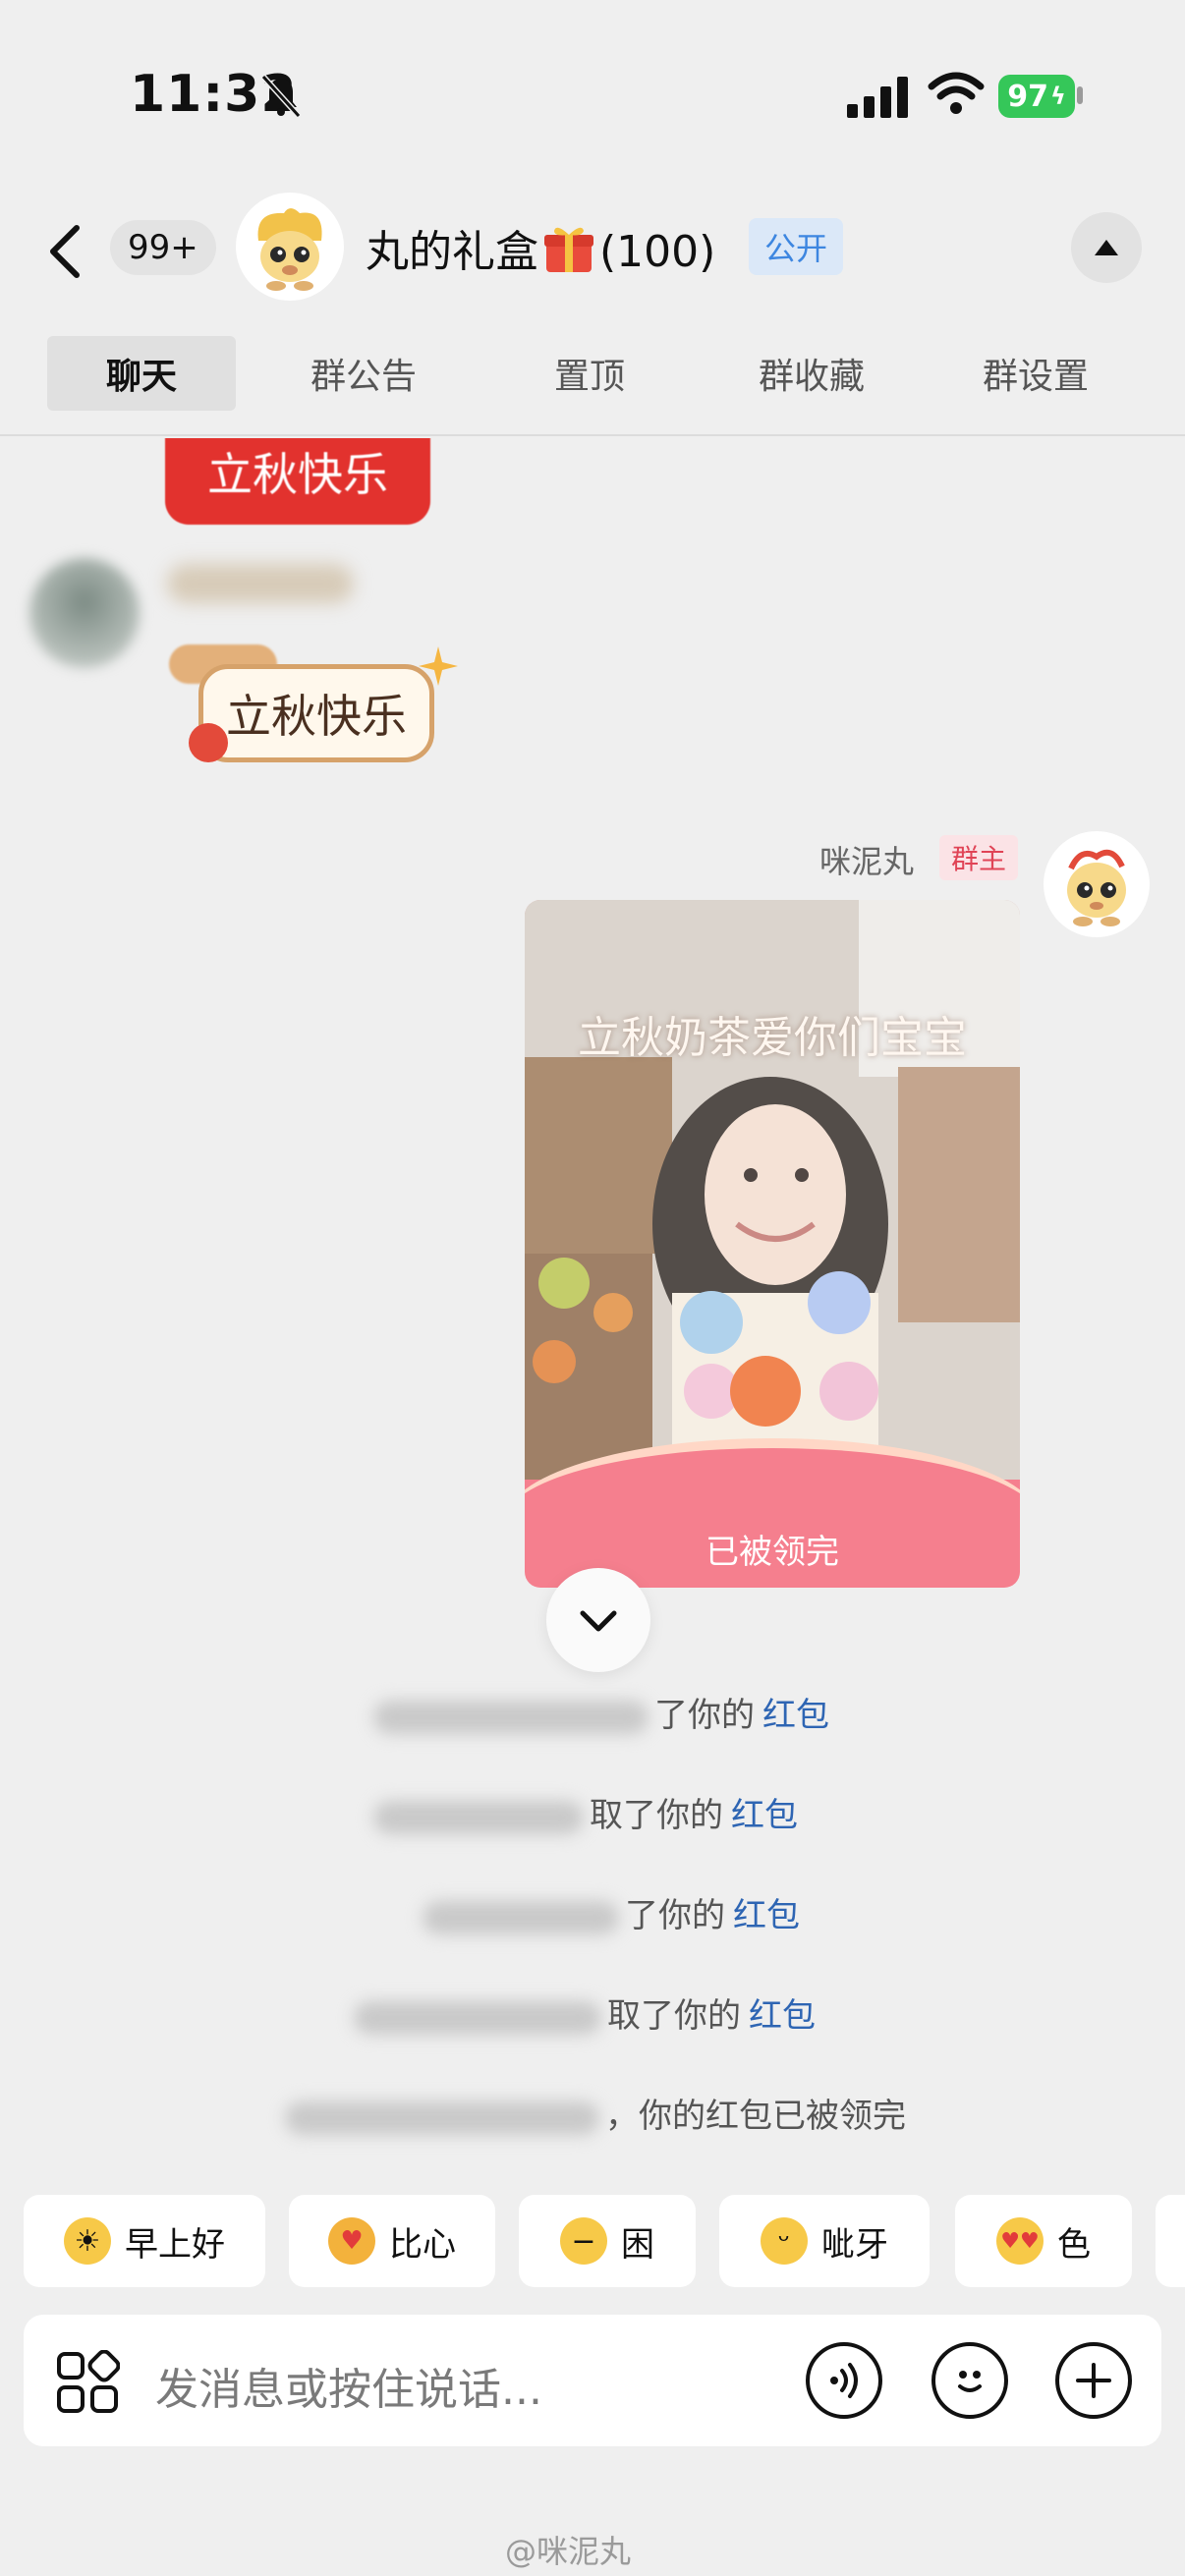 This screenshot has height=2576, width=1185. What do you see at coordinates (209, 742) in the screenshot?
I see `apple-decoration` at bounding box center [209, 742].